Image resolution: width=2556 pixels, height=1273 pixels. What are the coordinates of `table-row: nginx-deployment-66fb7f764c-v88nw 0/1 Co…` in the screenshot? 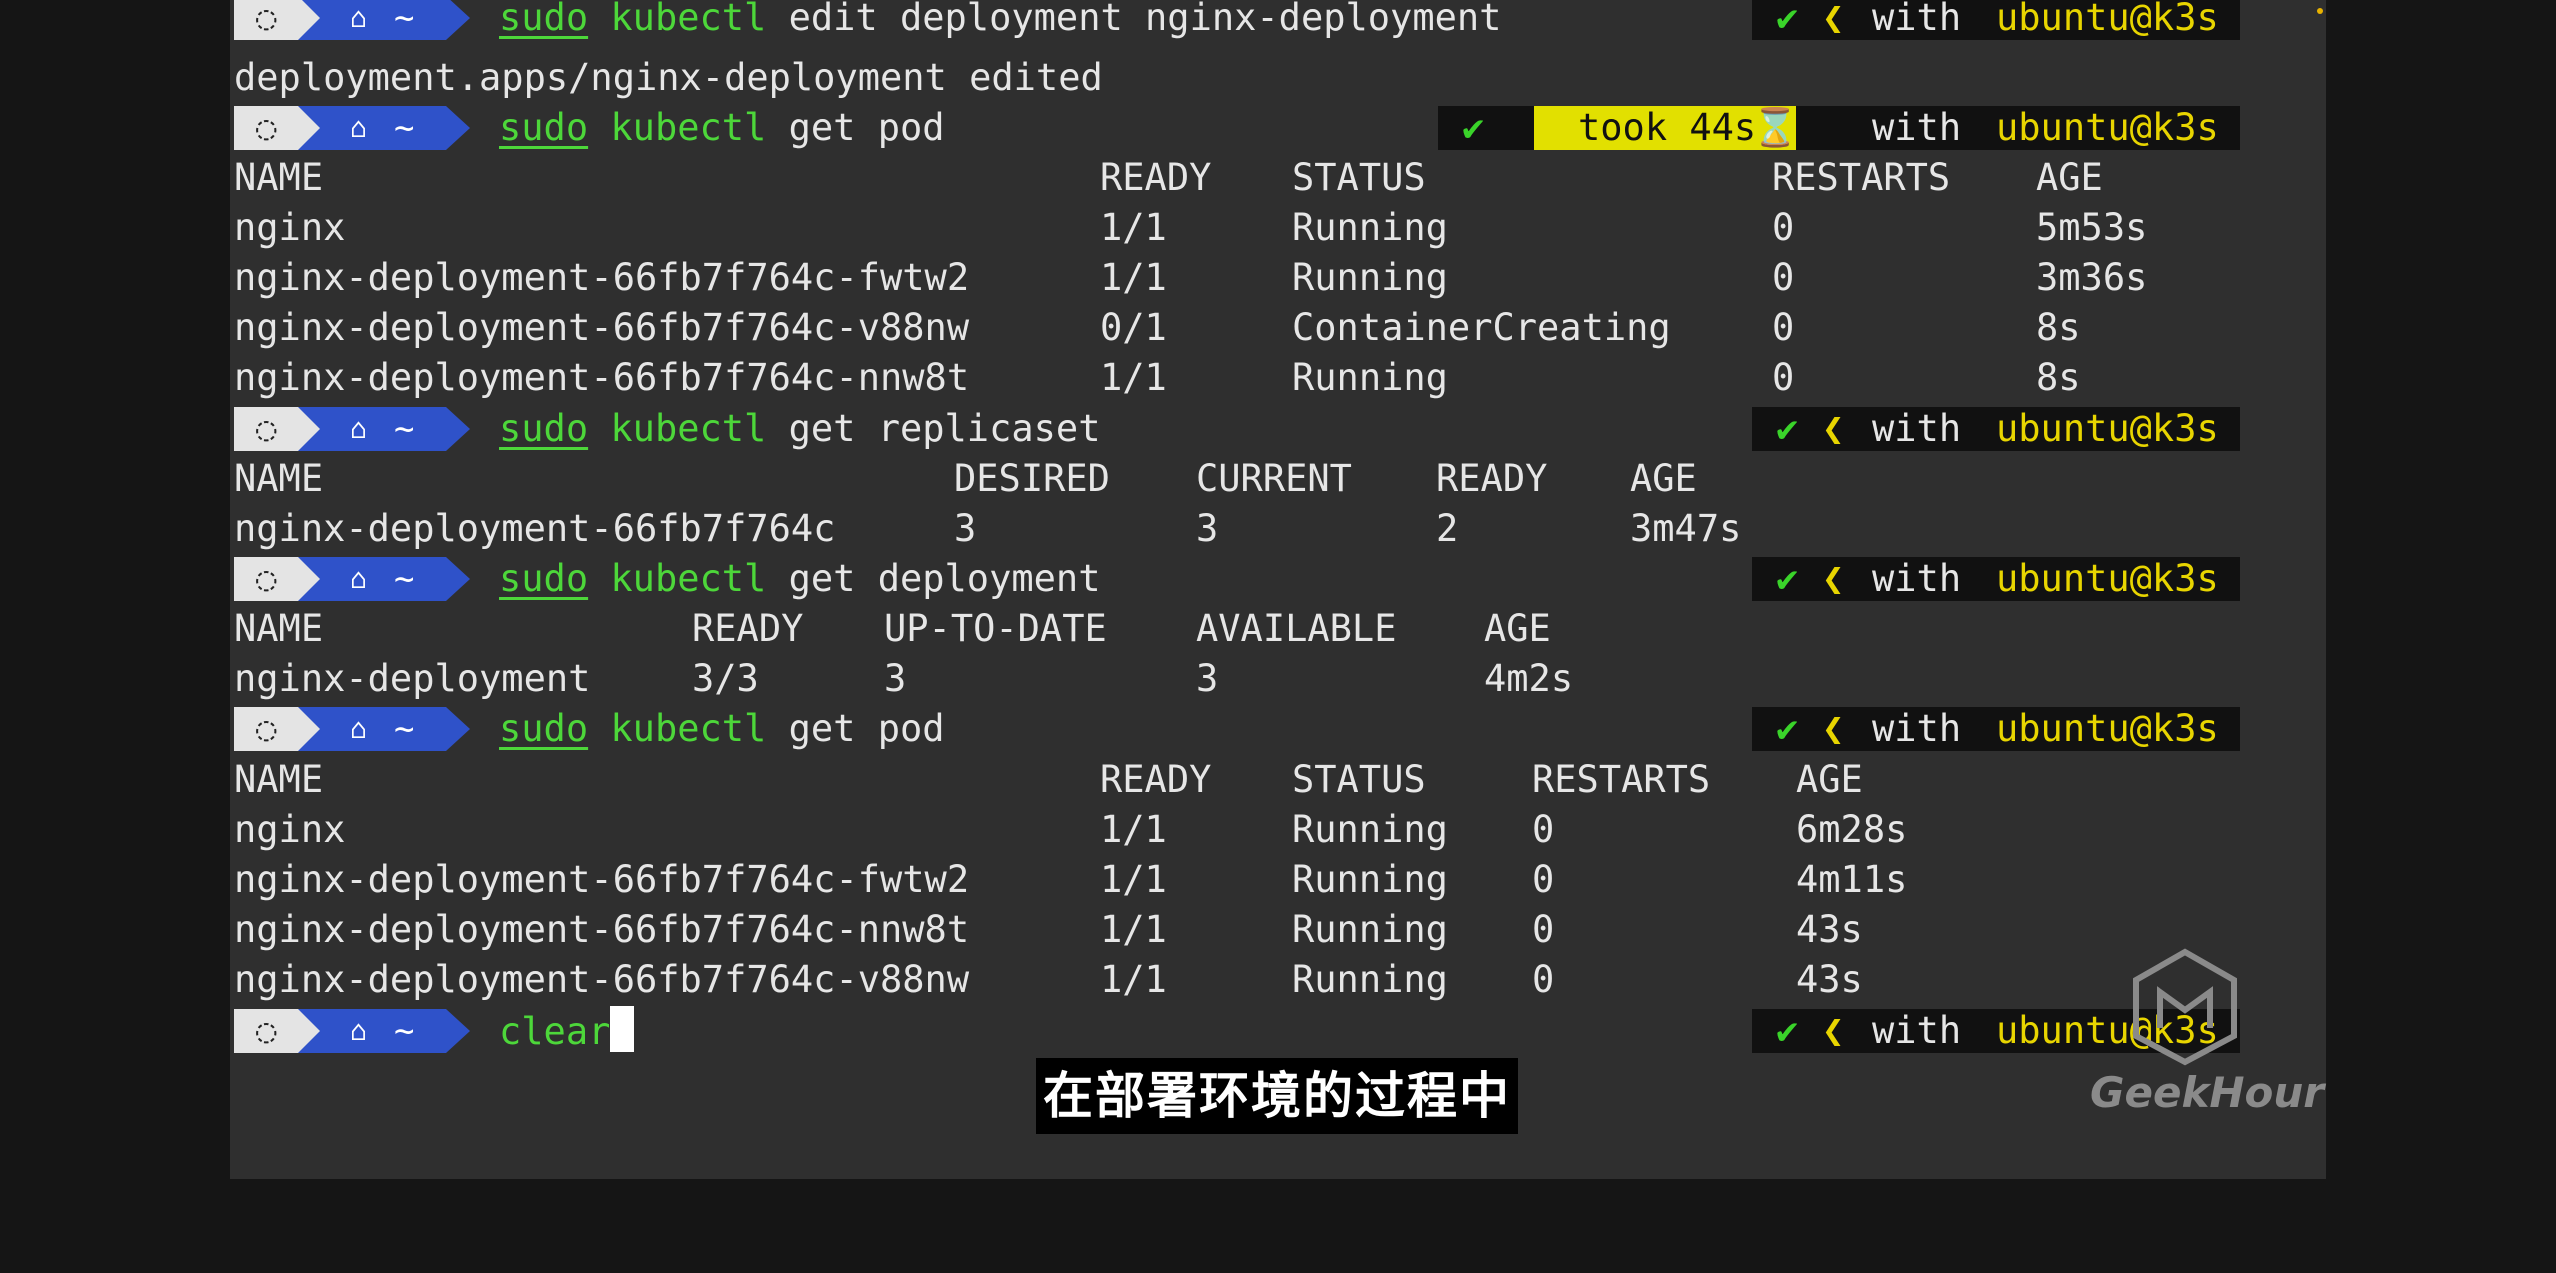 It's located at (1157, 327).